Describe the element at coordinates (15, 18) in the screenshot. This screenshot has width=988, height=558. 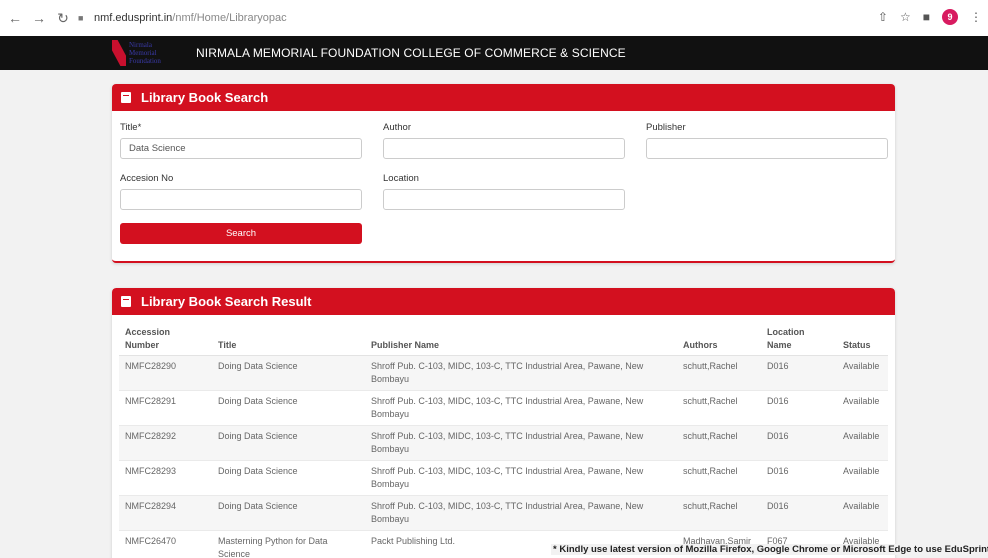
I see `back-icon: ←` at that location.